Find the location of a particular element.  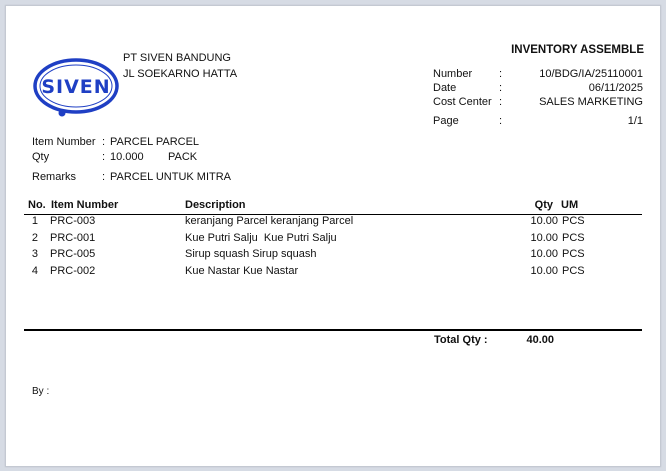

row-item-number: PRC-005 is located at coordinates (73, 254).